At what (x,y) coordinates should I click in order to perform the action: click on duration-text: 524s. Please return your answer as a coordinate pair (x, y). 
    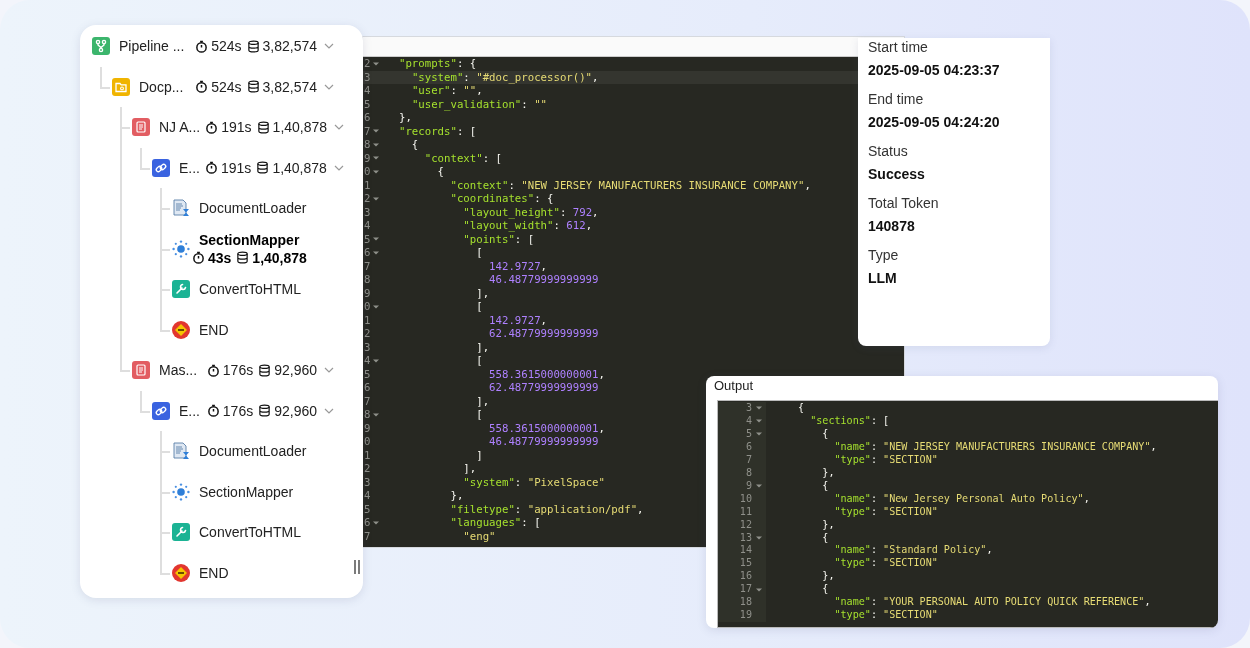
    Looking at the image, I should click on (226, 86).